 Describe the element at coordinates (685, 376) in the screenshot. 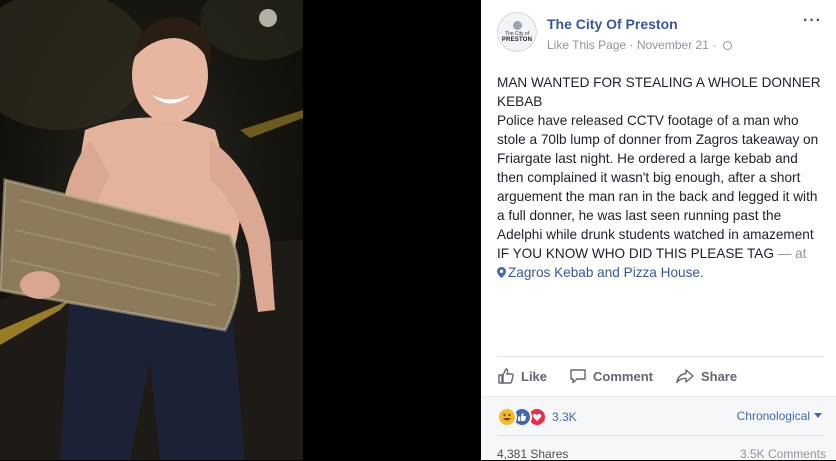

I see `share-arrow-icon` at that location.